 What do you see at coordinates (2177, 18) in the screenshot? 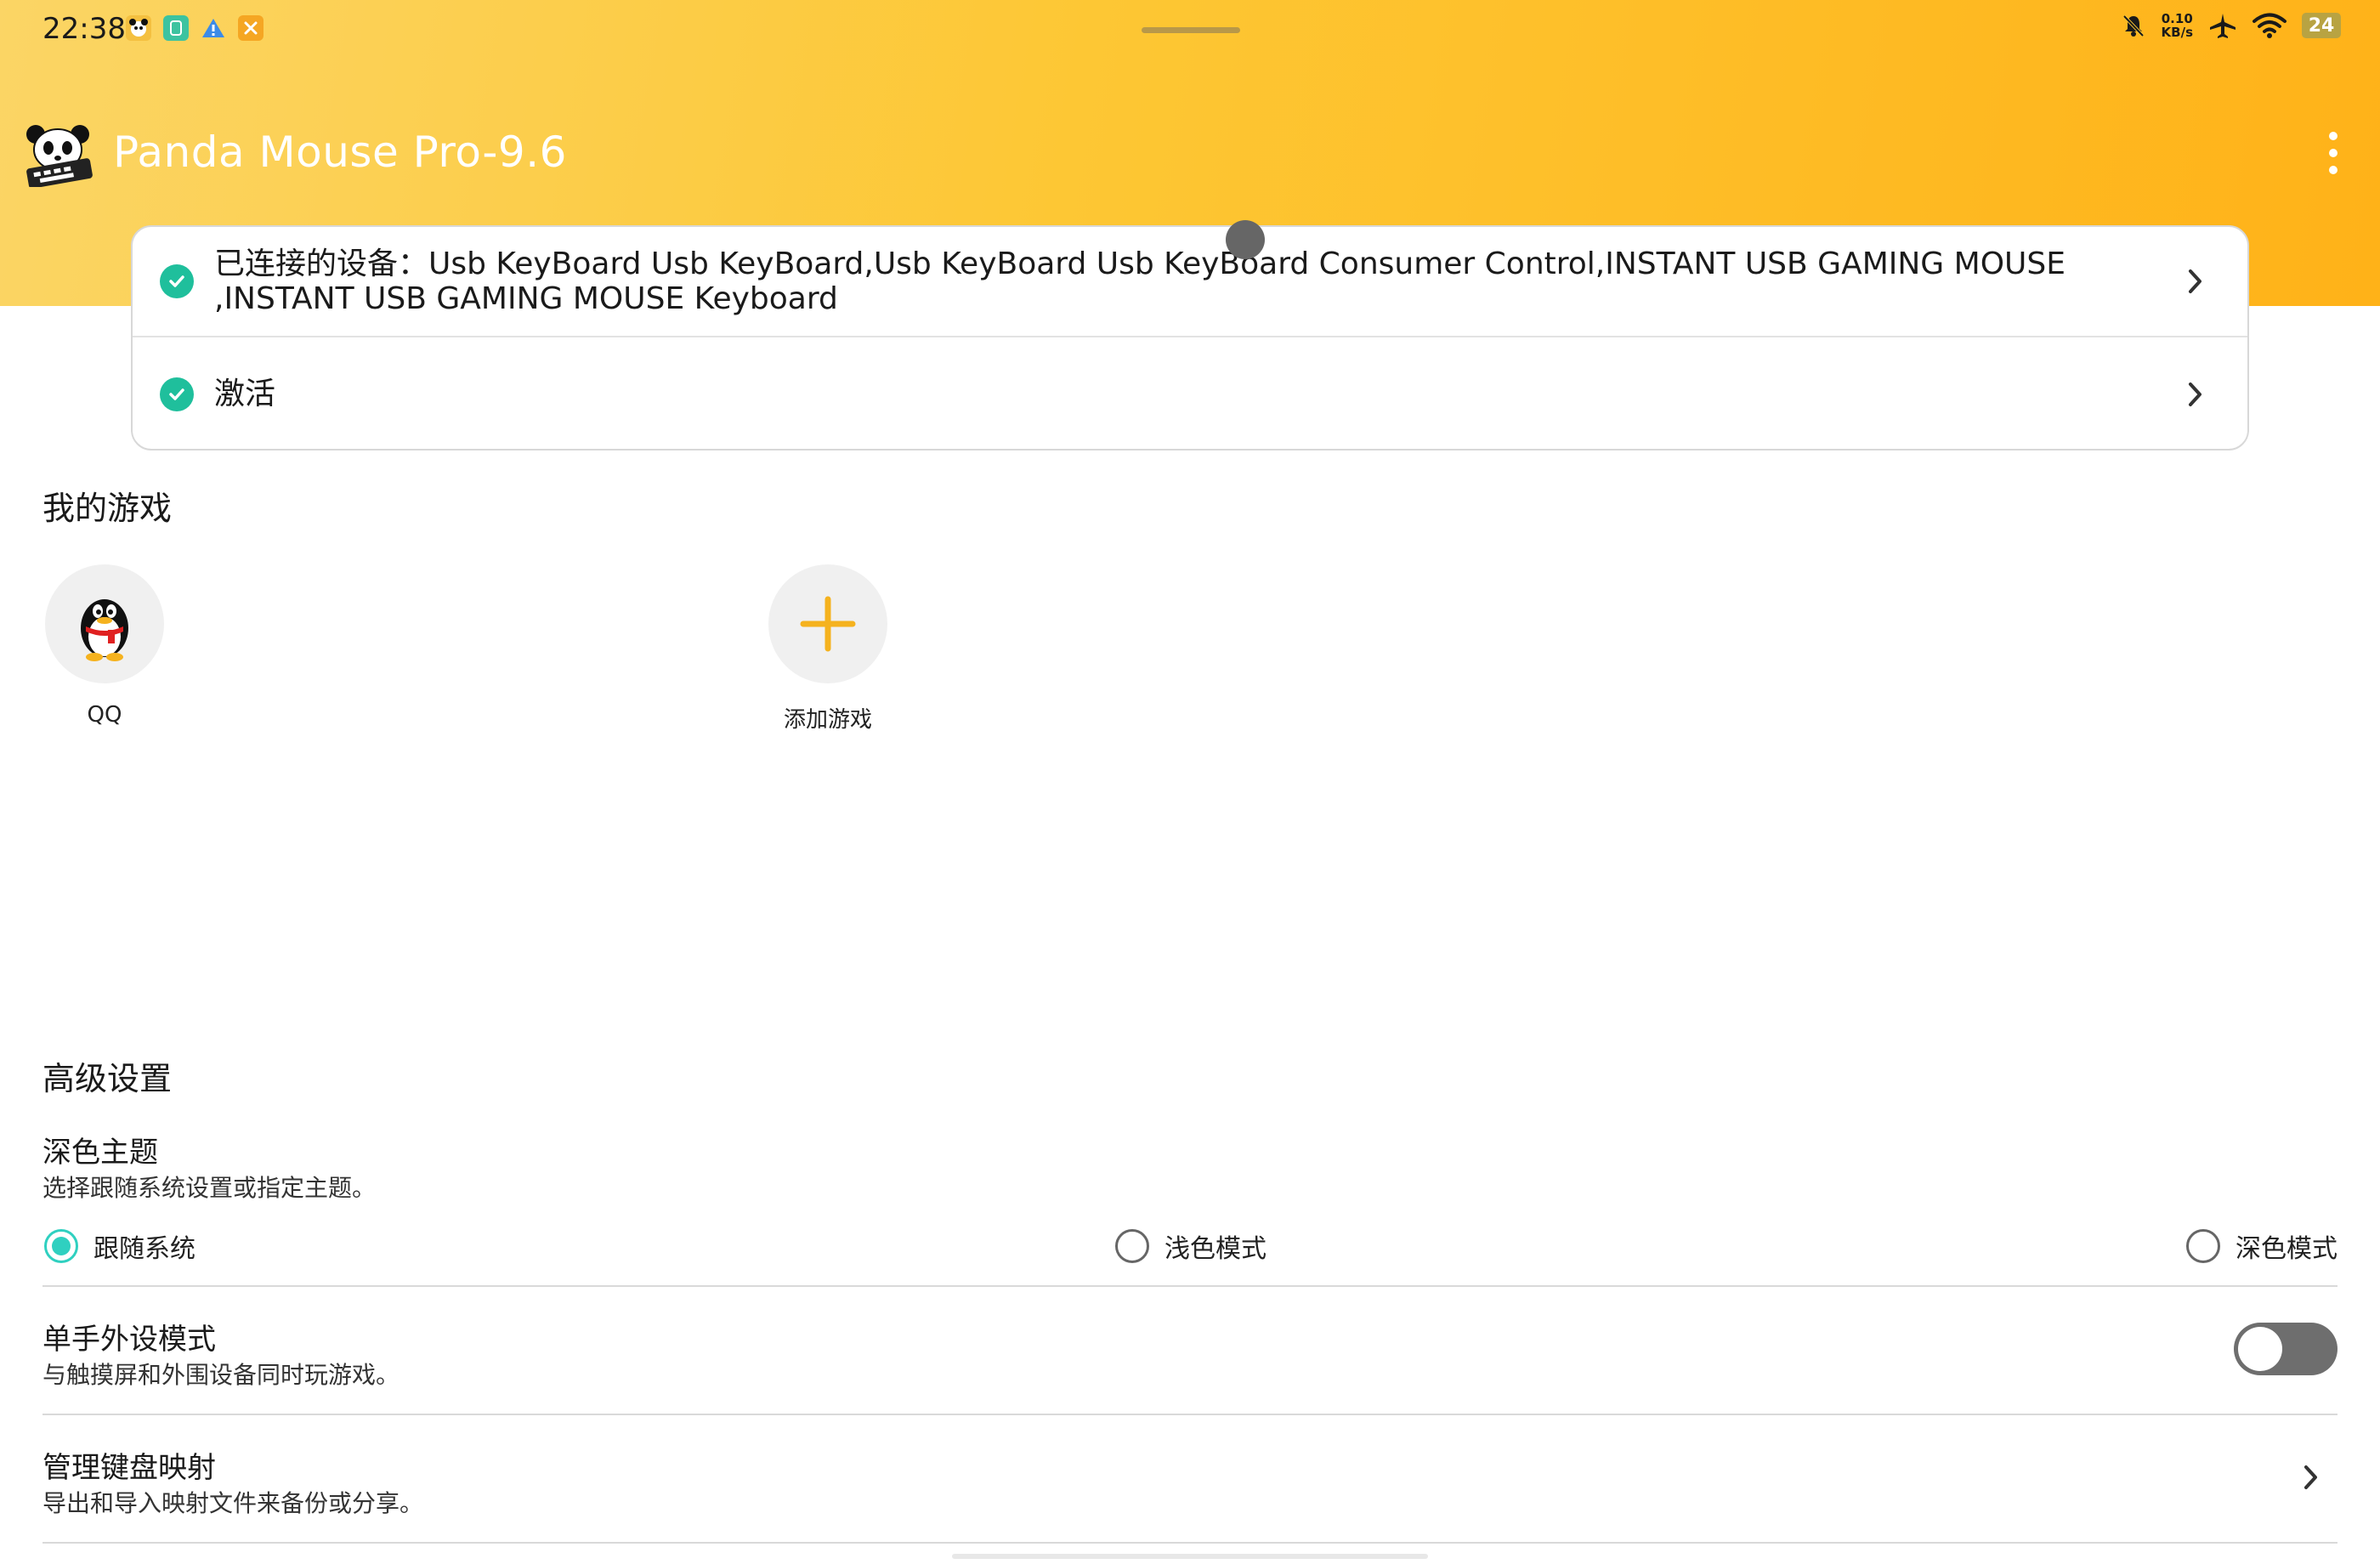
I see `net-speed-value: 0.10` at bounding box center [2177, 18].